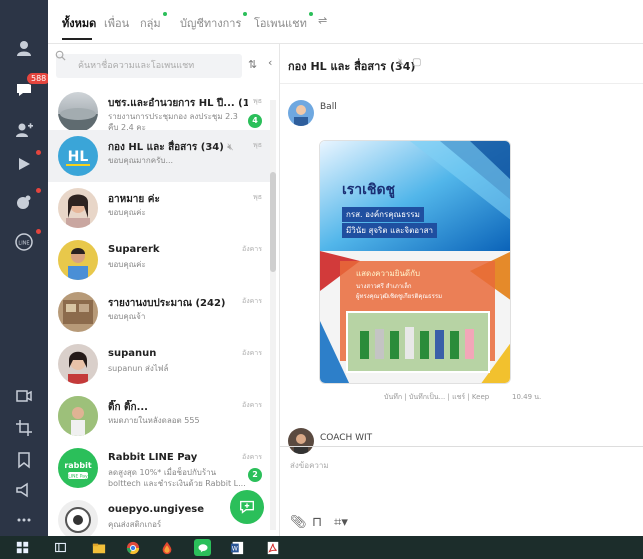 This screenshot has width=643, height=559. I want to click on openchat-dot, so click(38, 231).